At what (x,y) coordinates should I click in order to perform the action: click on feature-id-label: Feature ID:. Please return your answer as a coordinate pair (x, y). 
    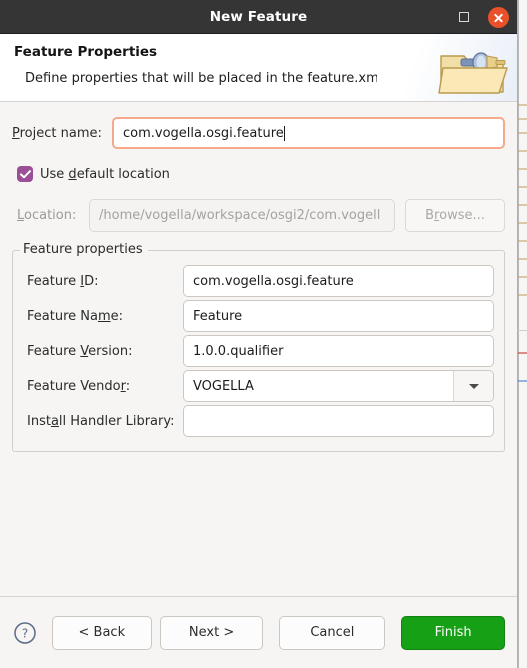
    Looking at the image, I should click on (63, 281).